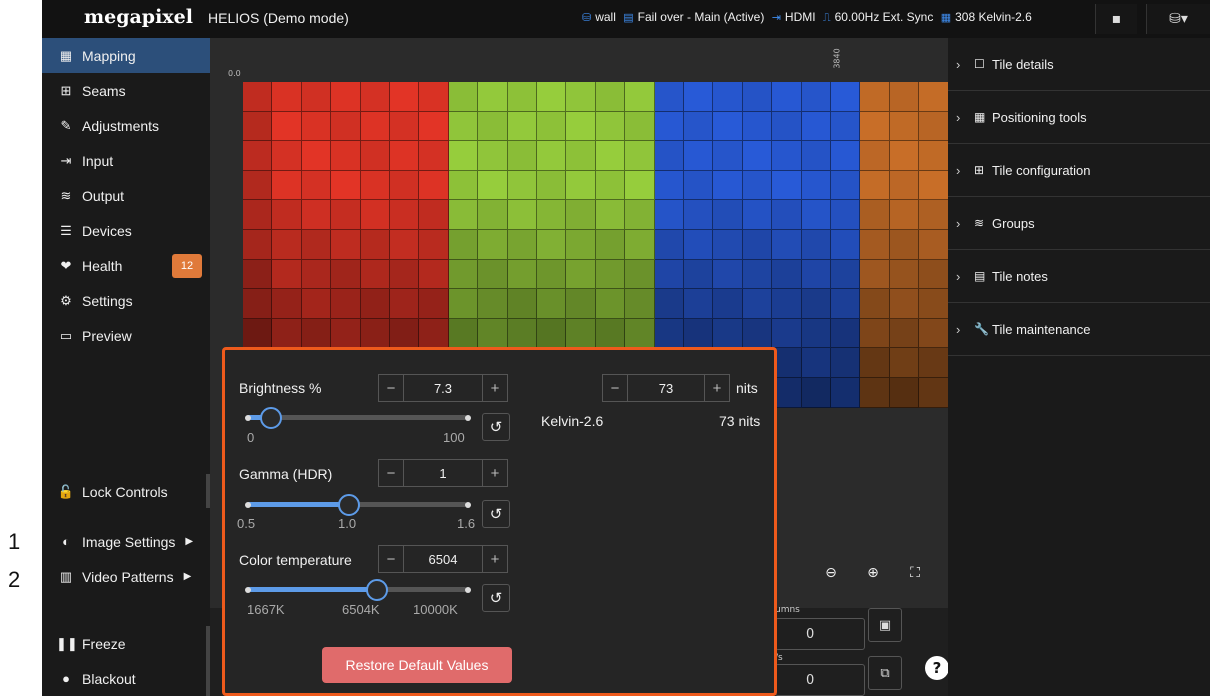 The image size is (1210, 696). I want to click on color-temp-slider-knob, so click(377, 590).